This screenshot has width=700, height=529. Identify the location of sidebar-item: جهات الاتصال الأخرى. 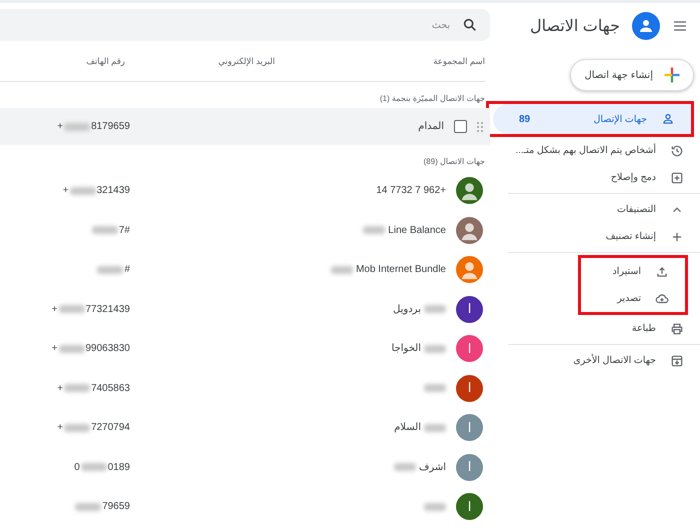
(604, 360).